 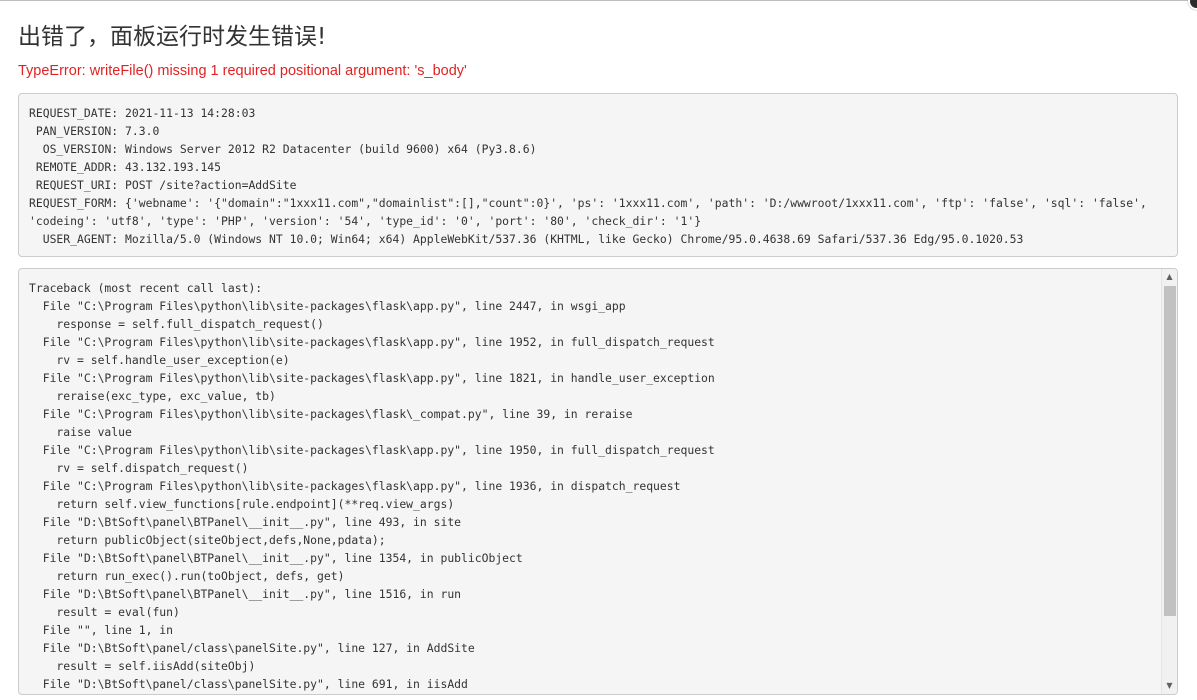 What do you see at coordinates (142, 666) in the screenshot?
I see `traceback-line: result = self.iisAdd(siteObj)` at bounding box center [142, 666].